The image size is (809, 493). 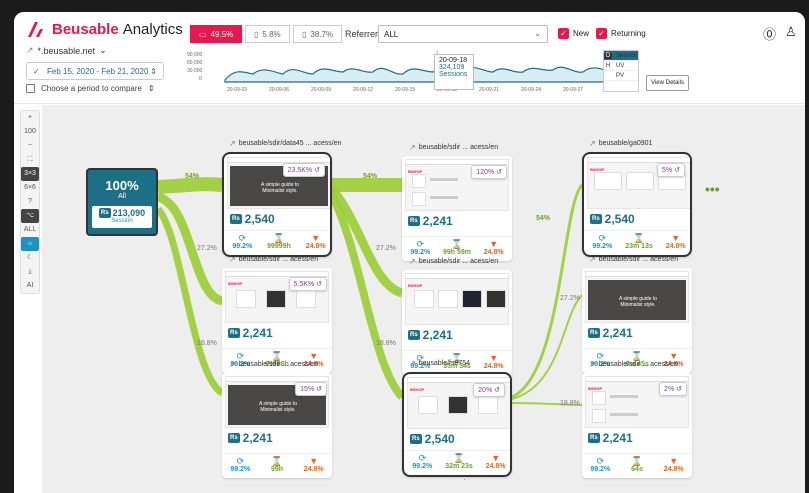 I want to click on logo: Beusable Analytics, so click(x=104, y=29).